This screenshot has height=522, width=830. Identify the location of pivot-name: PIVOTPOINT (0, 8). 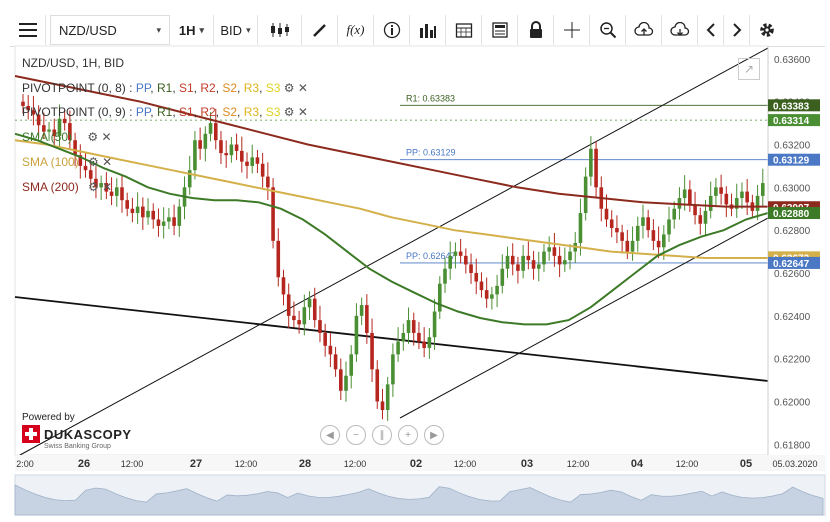
(74, 88).